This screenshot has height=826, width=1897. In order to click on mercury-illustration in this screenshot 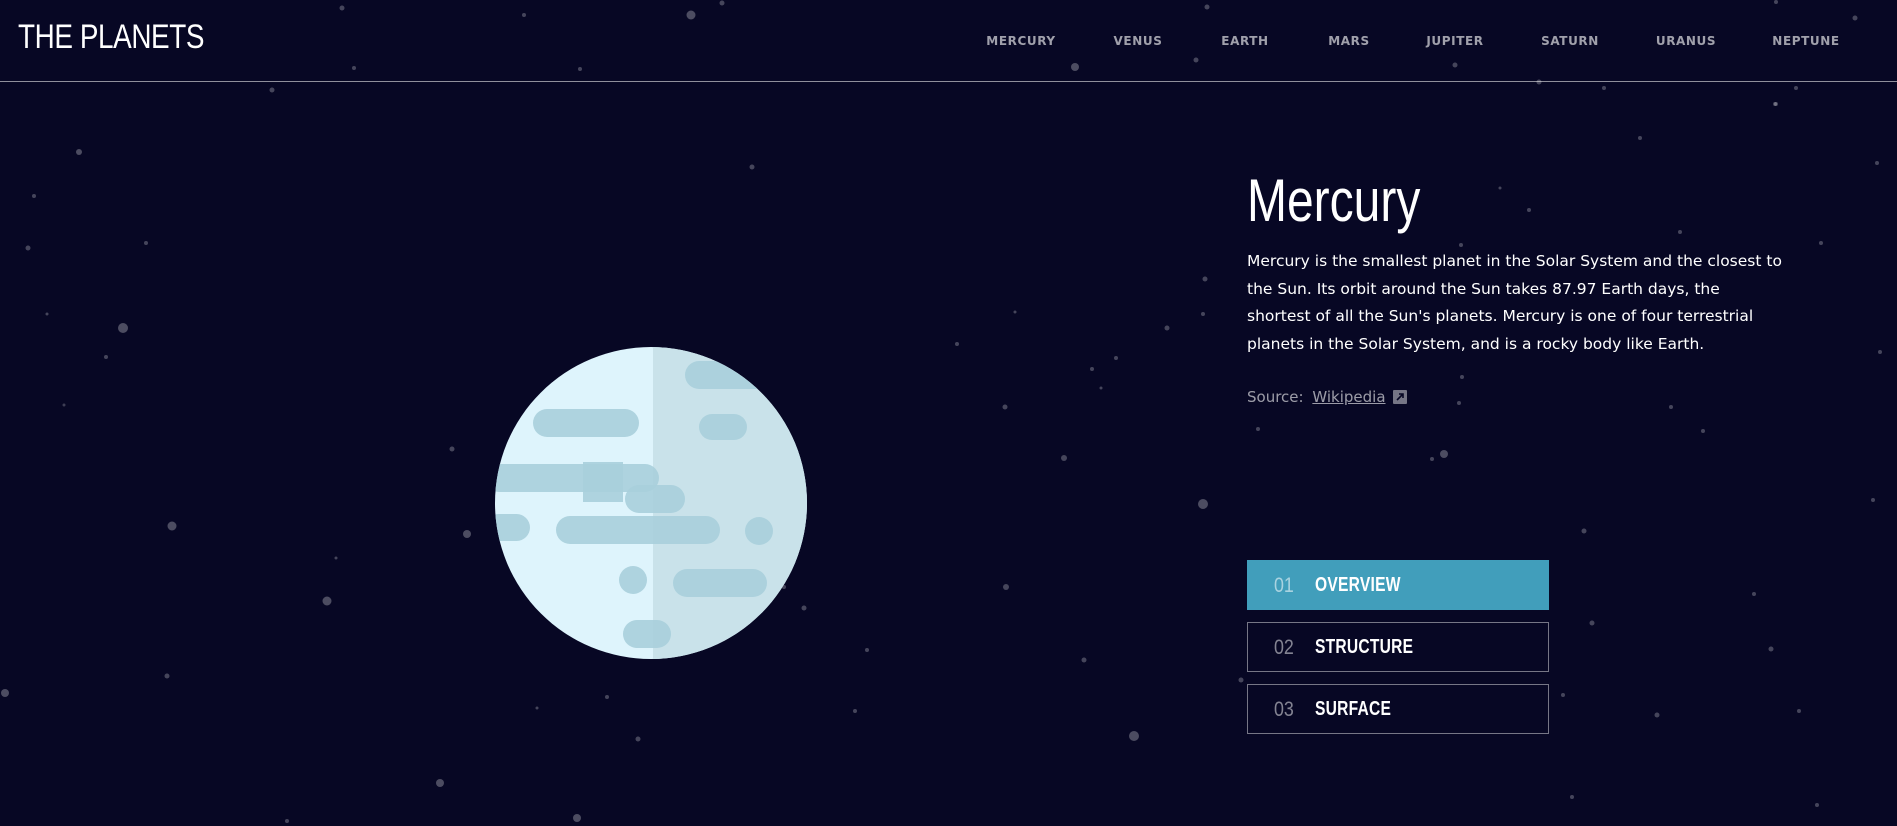, I will do `click(651, 503)`.